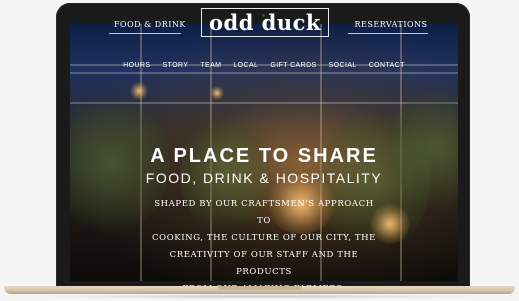 The image size is (519, 301). I want to click on nav-social-link: SOCIAL, so click(343, 66).